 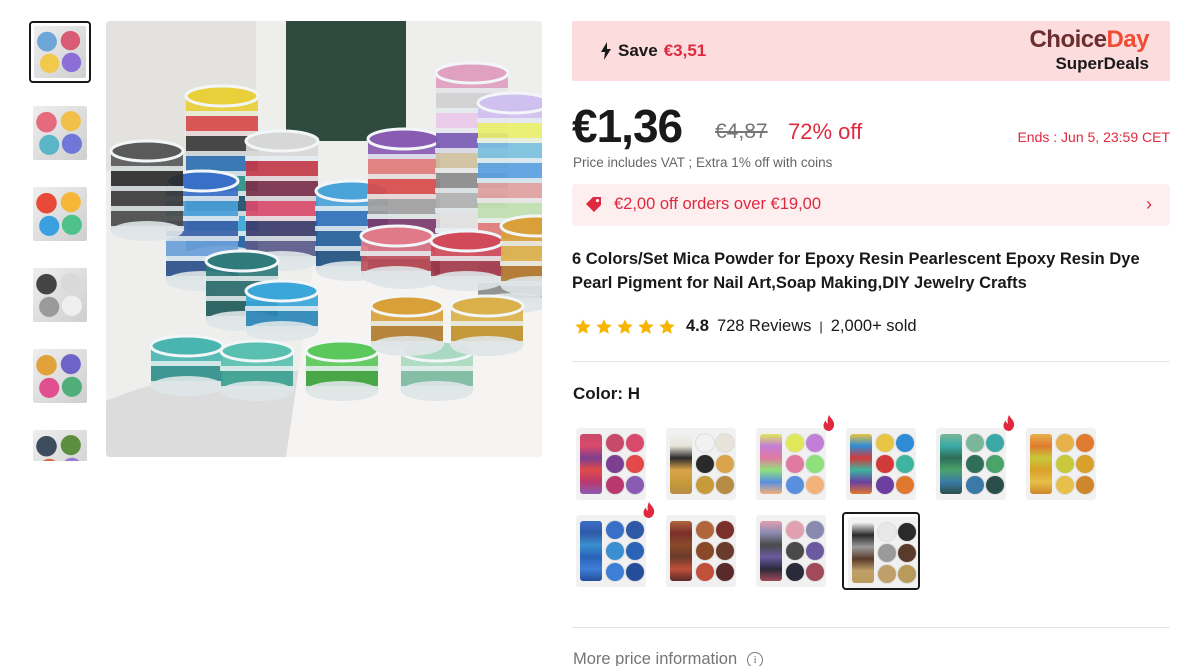 What do you see at coordinates (871, 205) in the screenshot?
I see `coupon-bar: €2,00 off orders over €19,00 ›` at bounding box center [871, 205].